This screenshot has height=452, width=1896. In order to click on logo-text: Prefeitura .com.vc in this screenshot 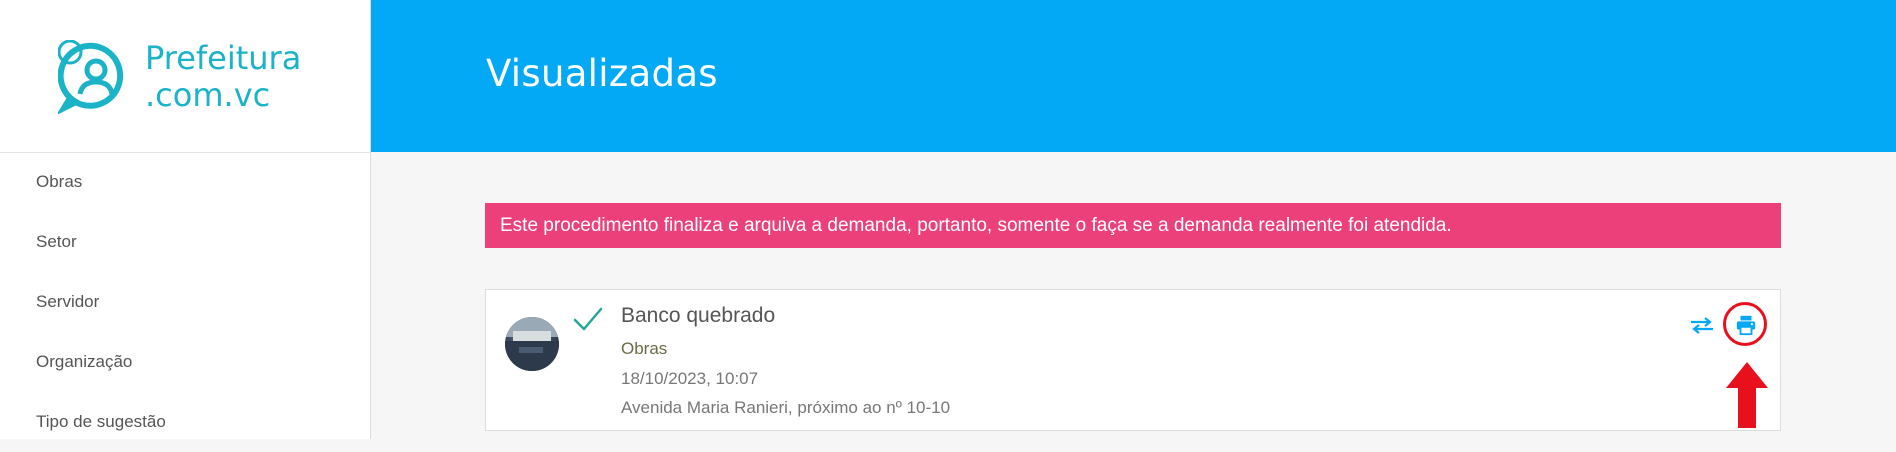, I will do `click(223, 77)`.